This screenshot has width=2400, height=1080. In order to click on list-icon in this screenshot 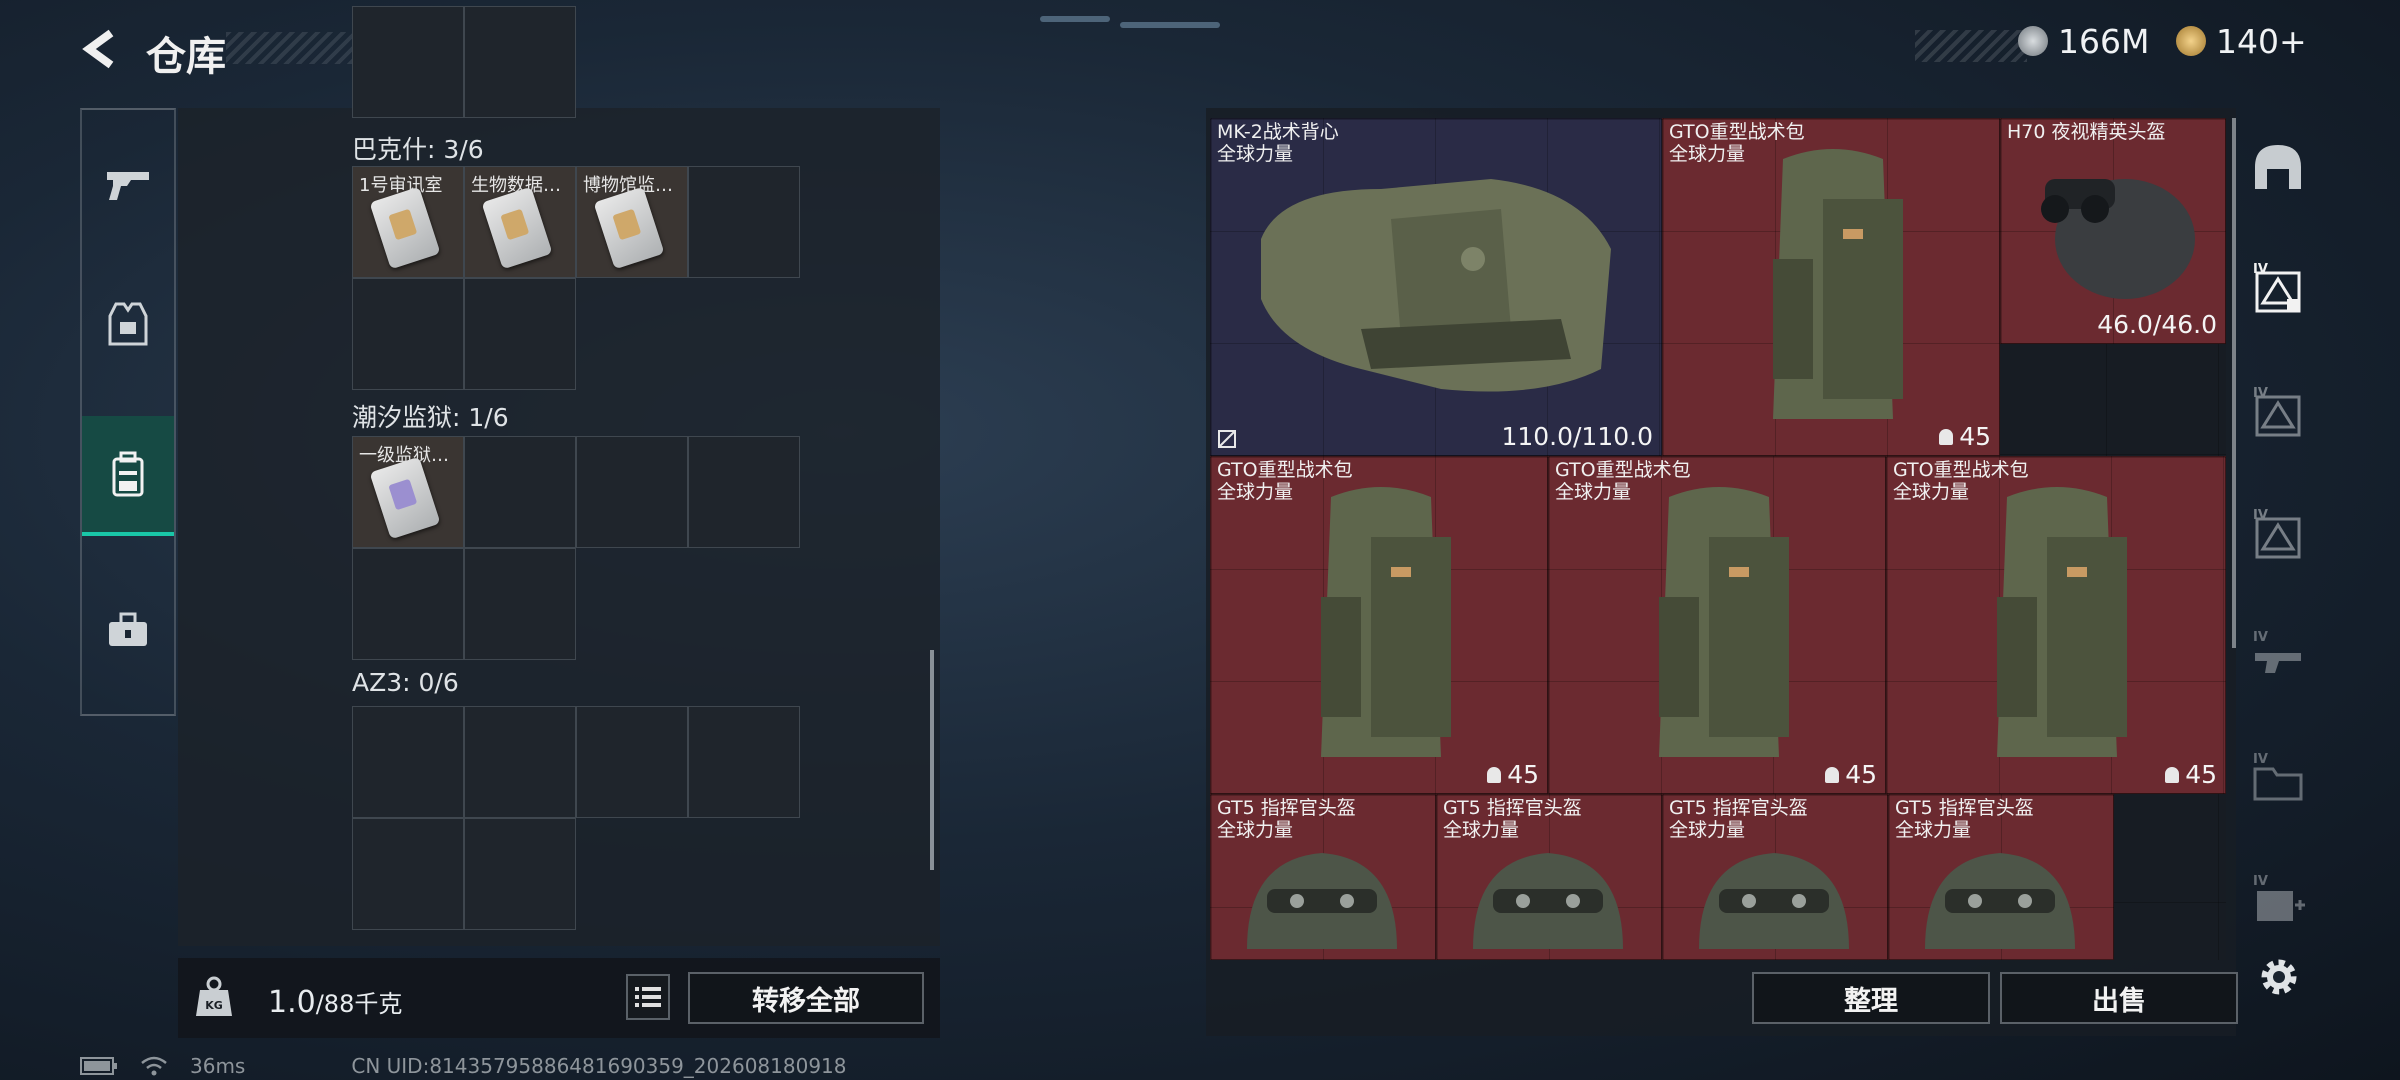, I will do `click(648, 997)`.